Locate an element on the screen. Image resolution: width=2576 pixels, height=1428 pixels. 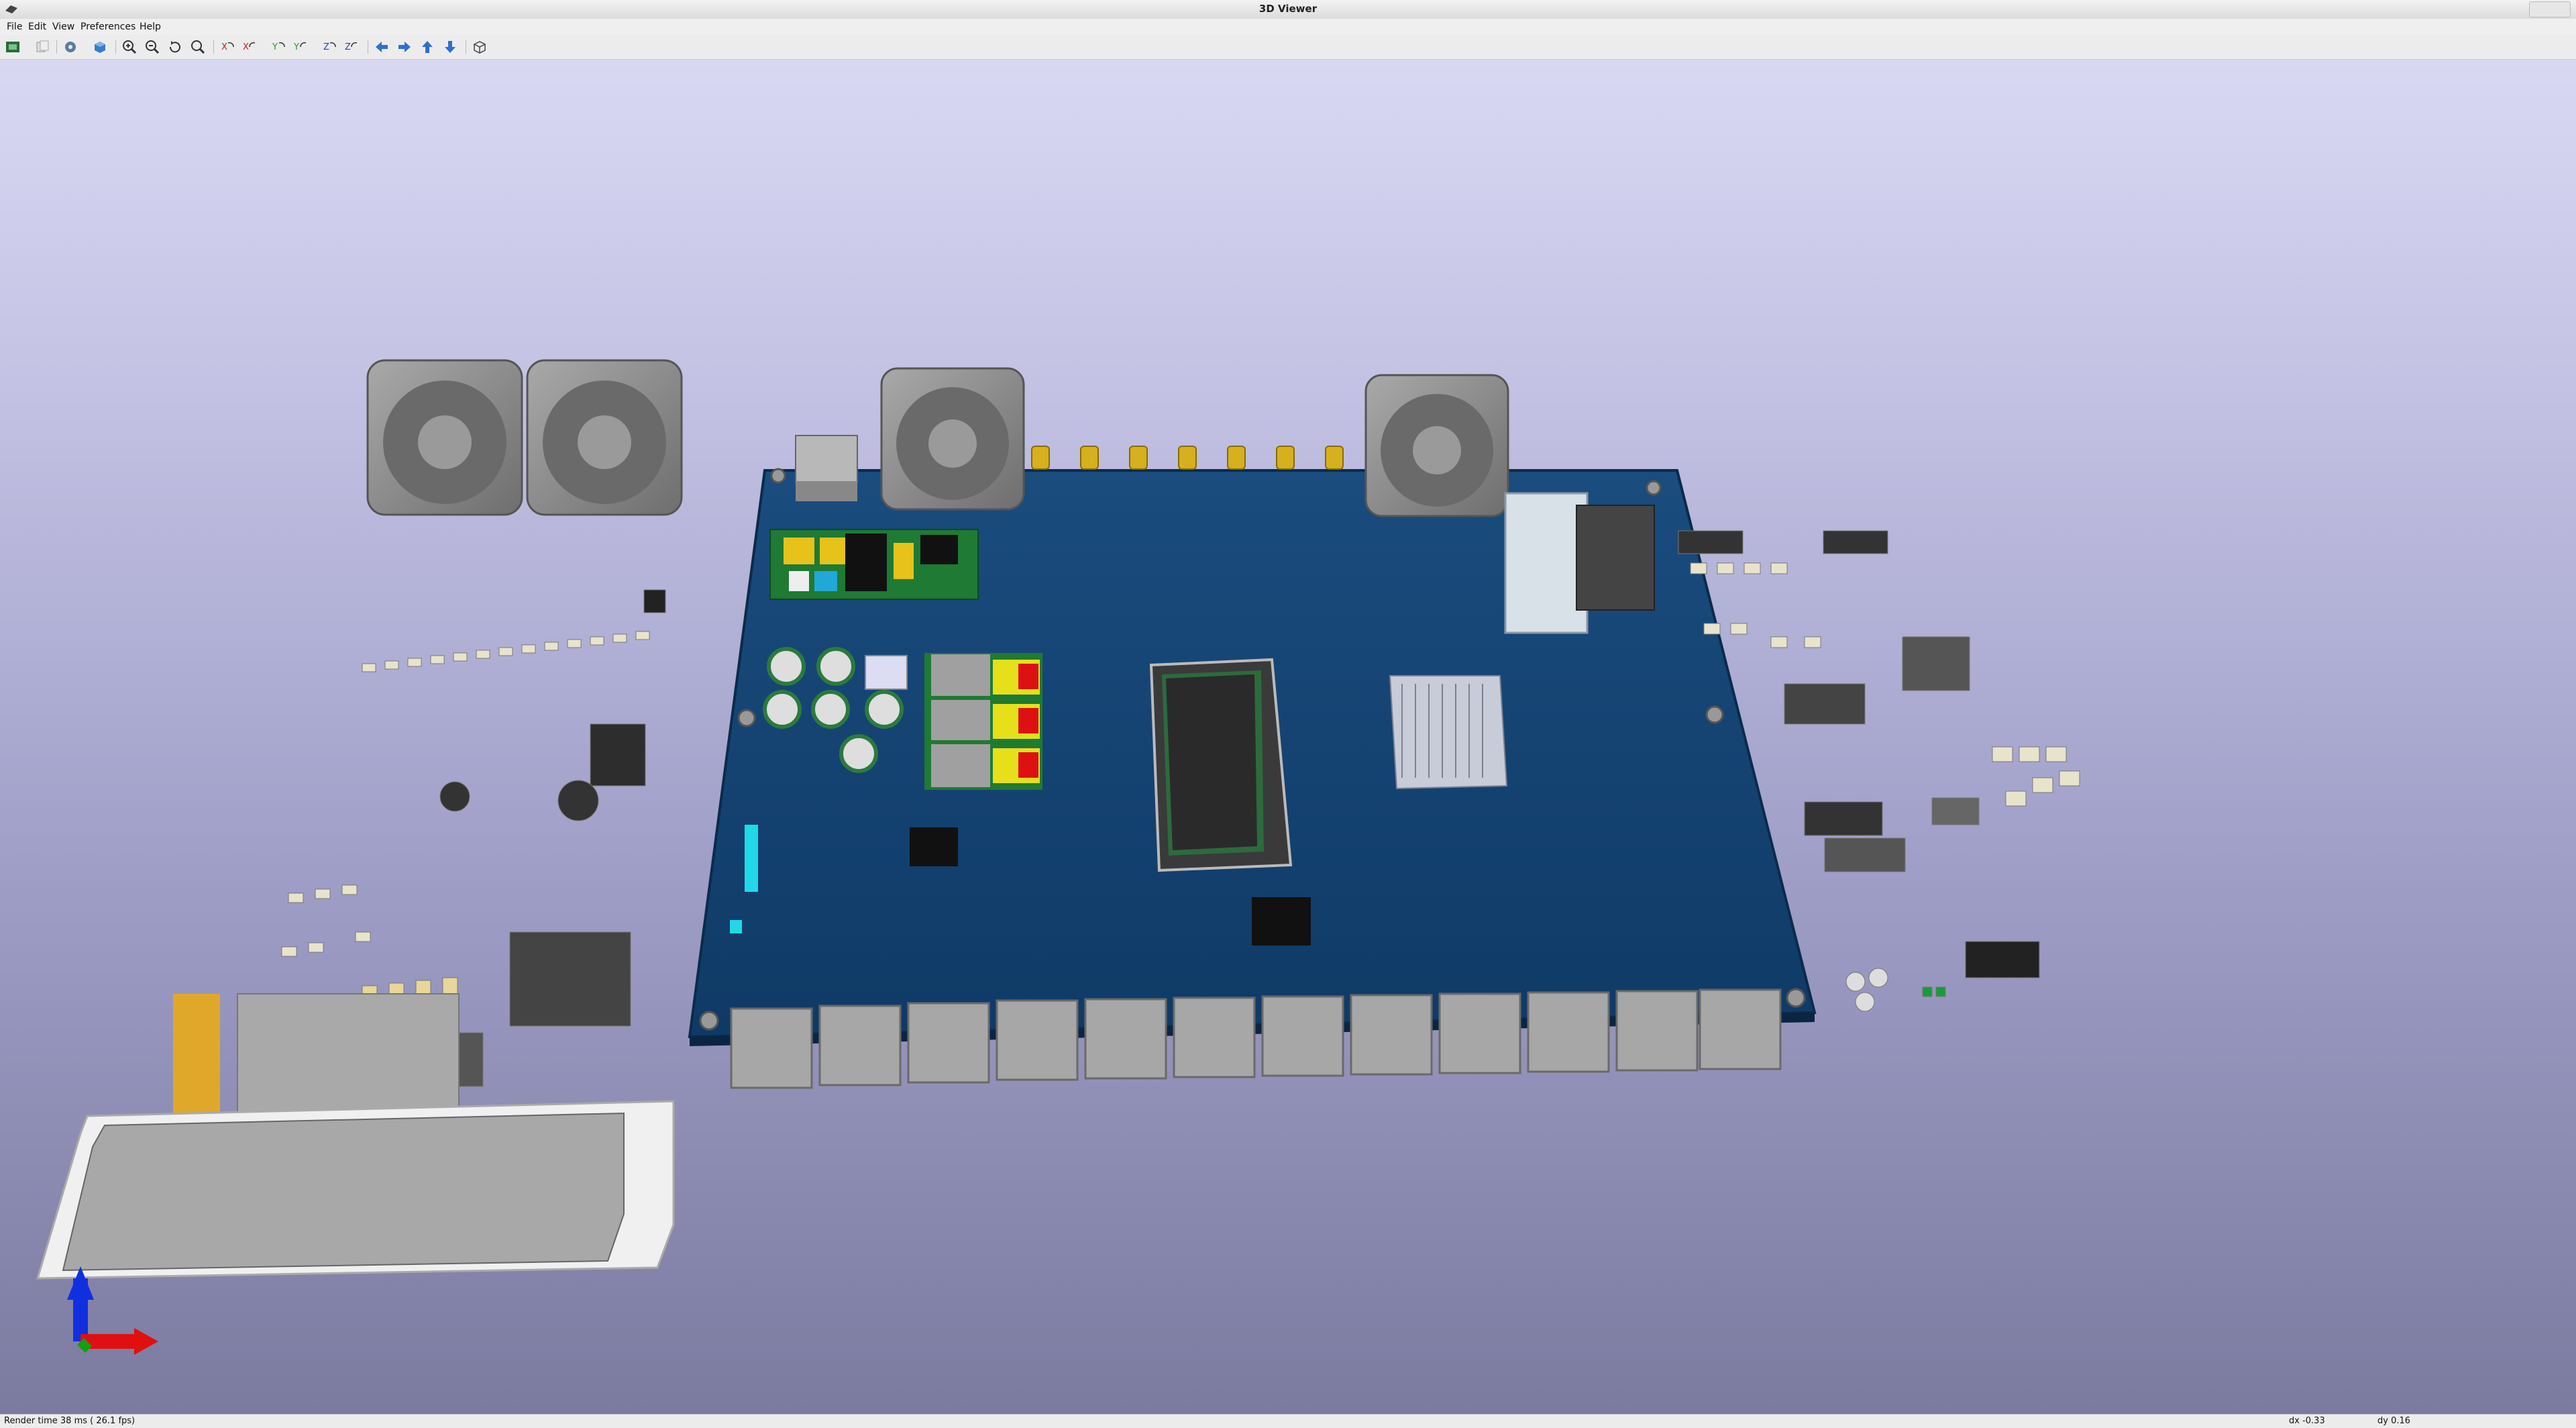
toolbar: X X Y Y Z Z is located at coordinates (1288, 47).